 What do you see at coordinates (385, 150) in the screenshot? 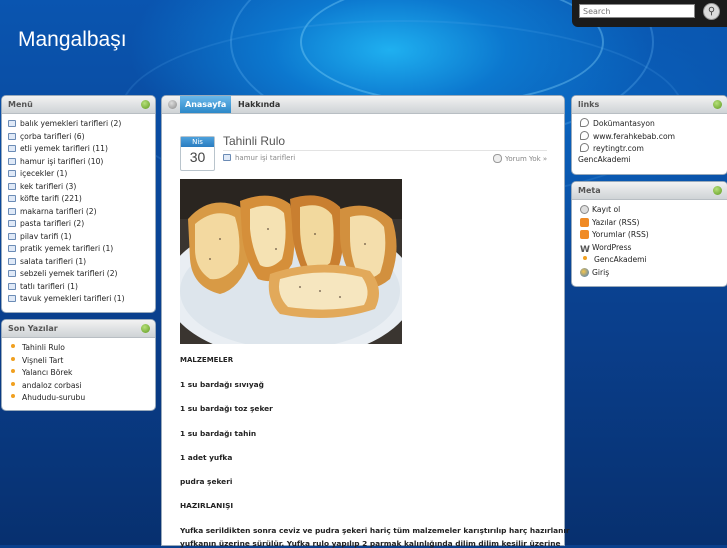
I see `post-divider` at bounding box center [385, 150].